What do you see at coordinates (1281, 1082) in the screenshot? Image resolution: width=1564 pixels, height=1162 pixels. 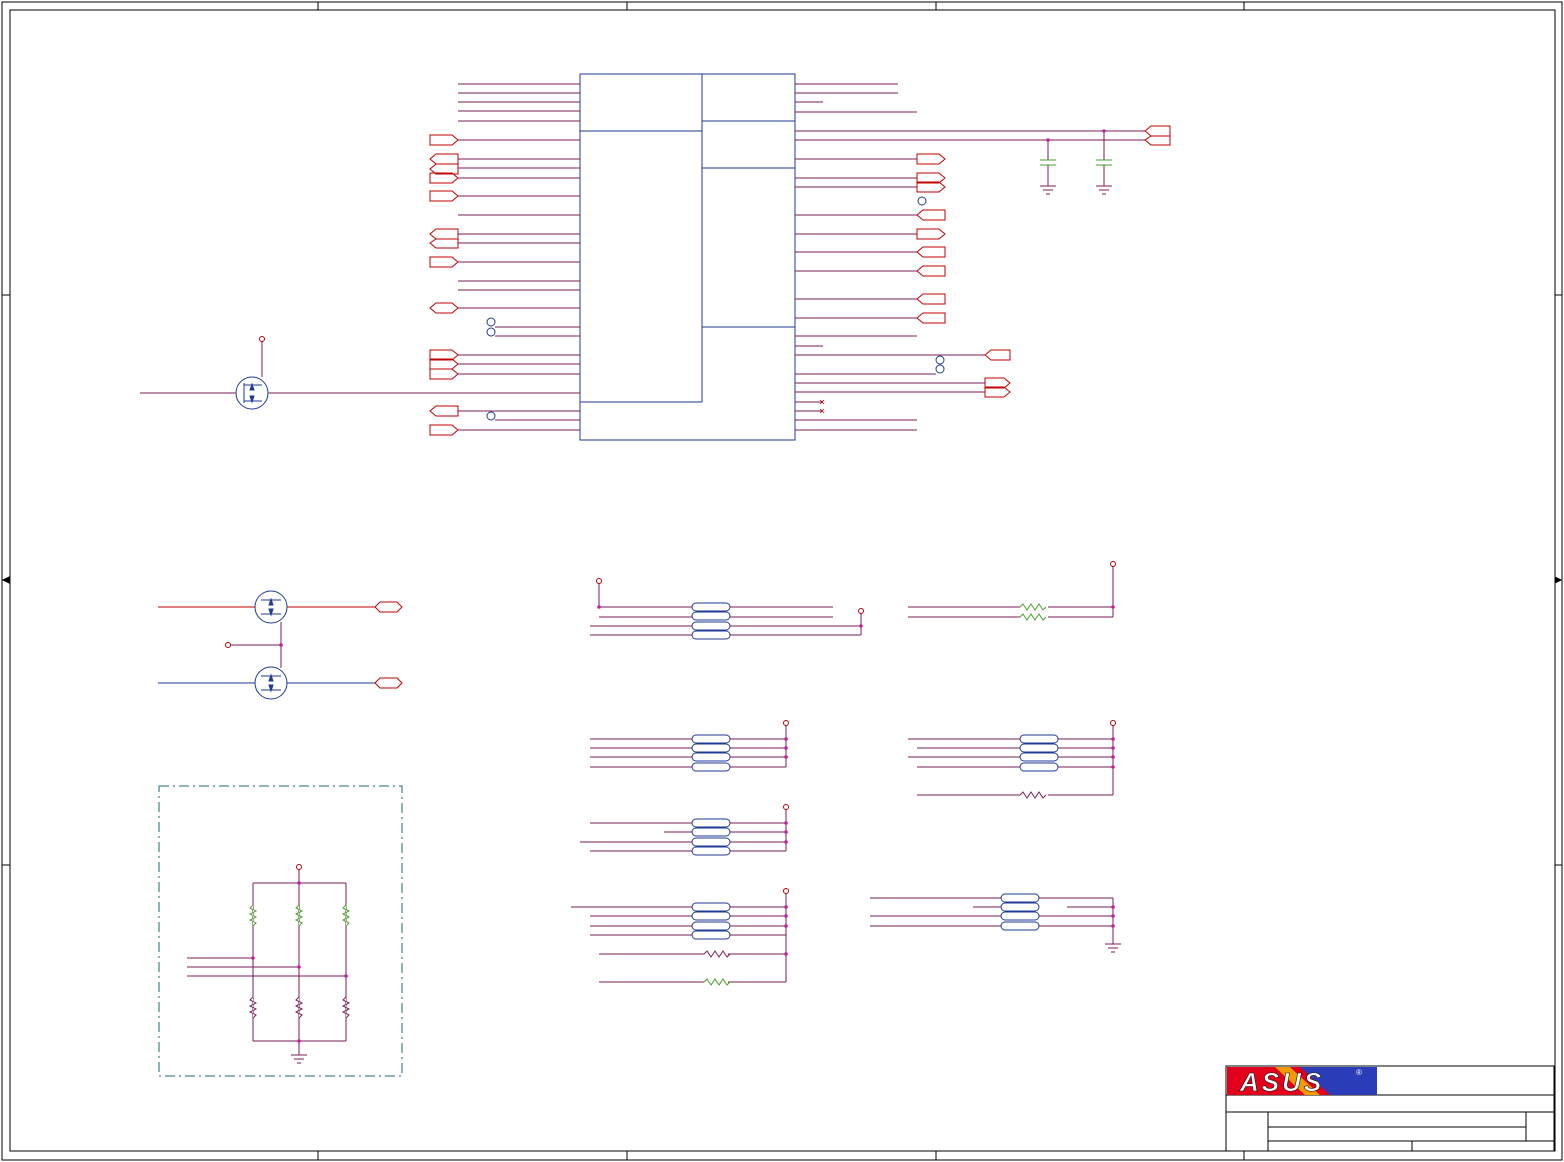 I see `brand-logo-text: ASUS` at bounding box center [1281, 1082].